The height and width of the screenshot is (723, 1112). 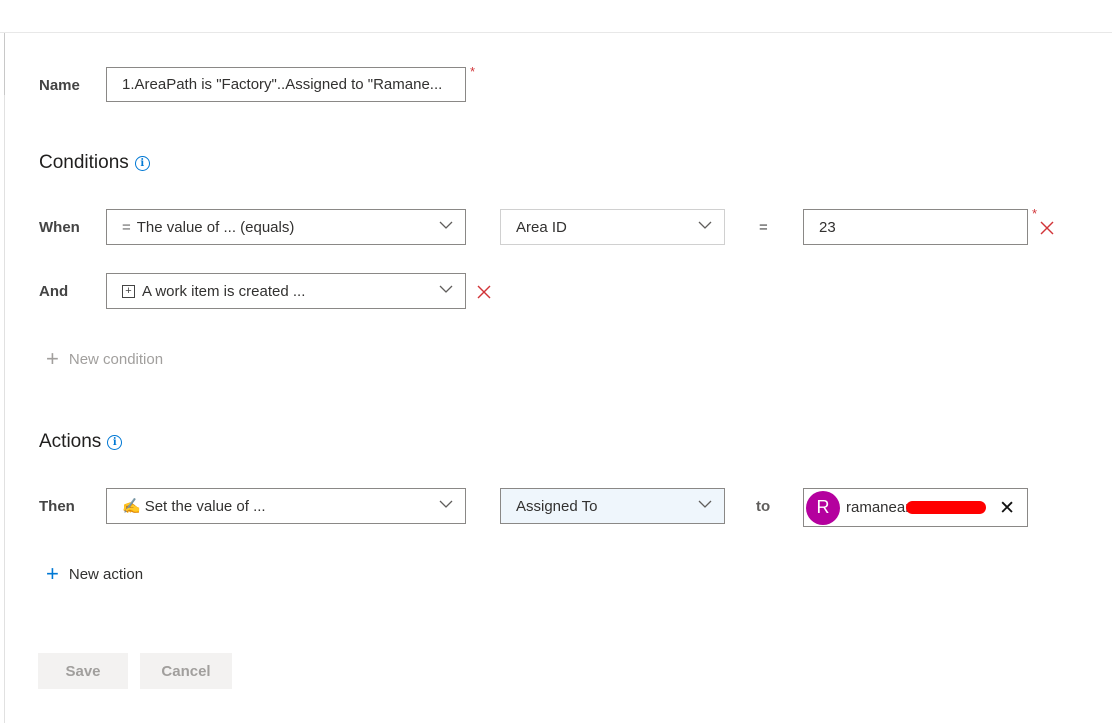 What do you see at coordinates (4, 64) in the screenshot?
I see `left-border-accent` at bounding box center [4, 64].